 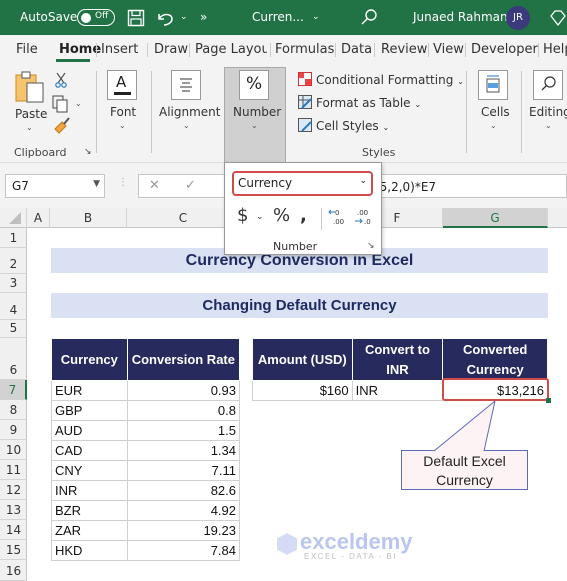 What do you see at coordinates (13, 329) in the screenshot?
I see `row-header: 5` at bounding box center [13, 329].